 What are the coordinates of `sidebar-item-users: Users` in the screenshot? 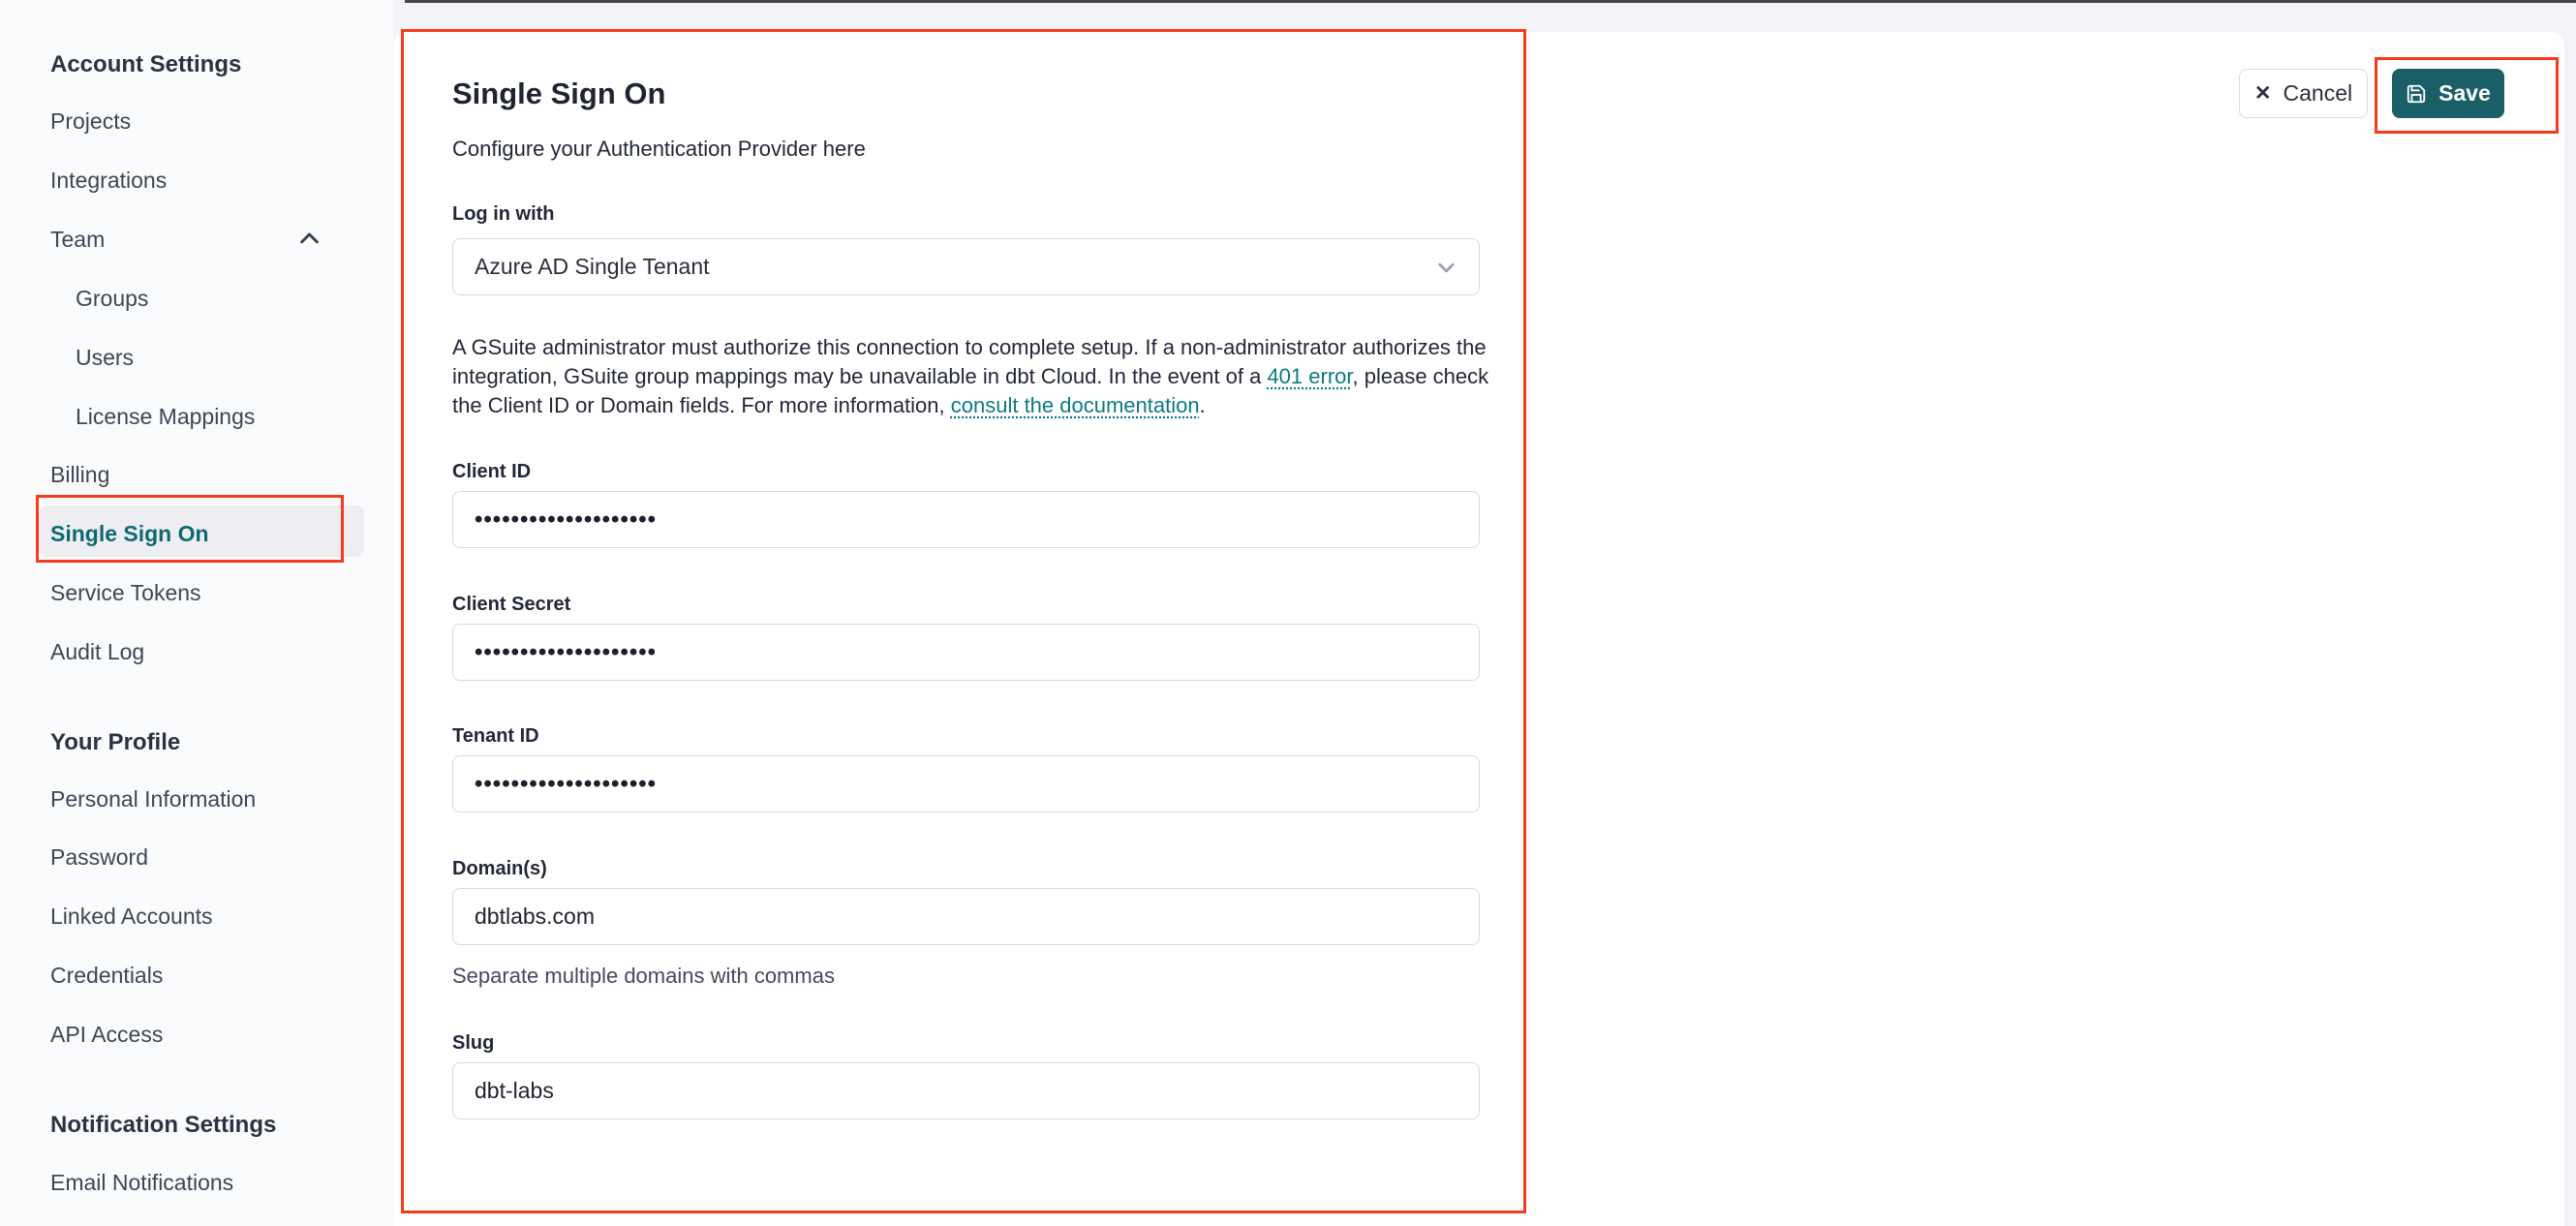 It's located at (105, 357).